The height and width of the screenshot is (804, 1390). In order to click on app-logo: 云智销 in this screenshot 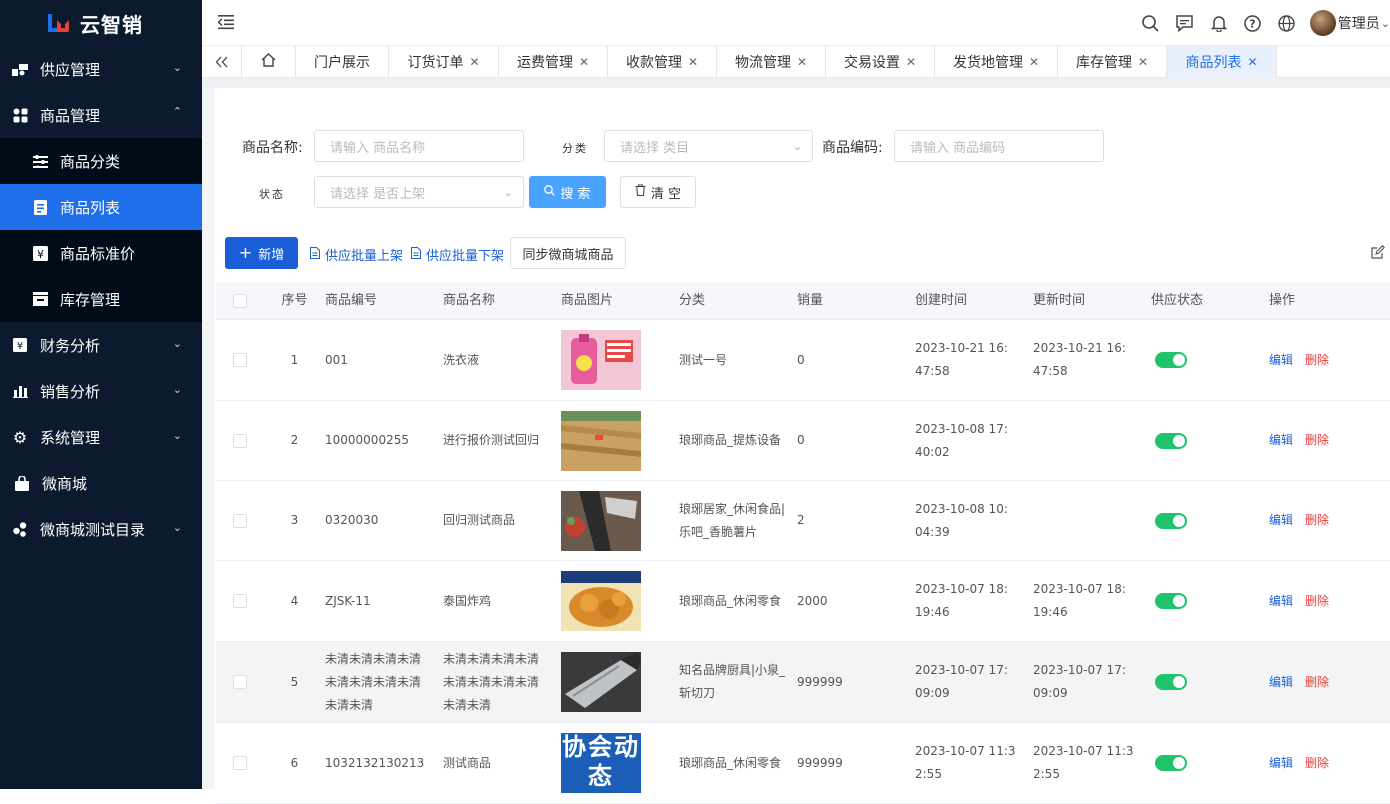, I will do `click(101, 23)`.